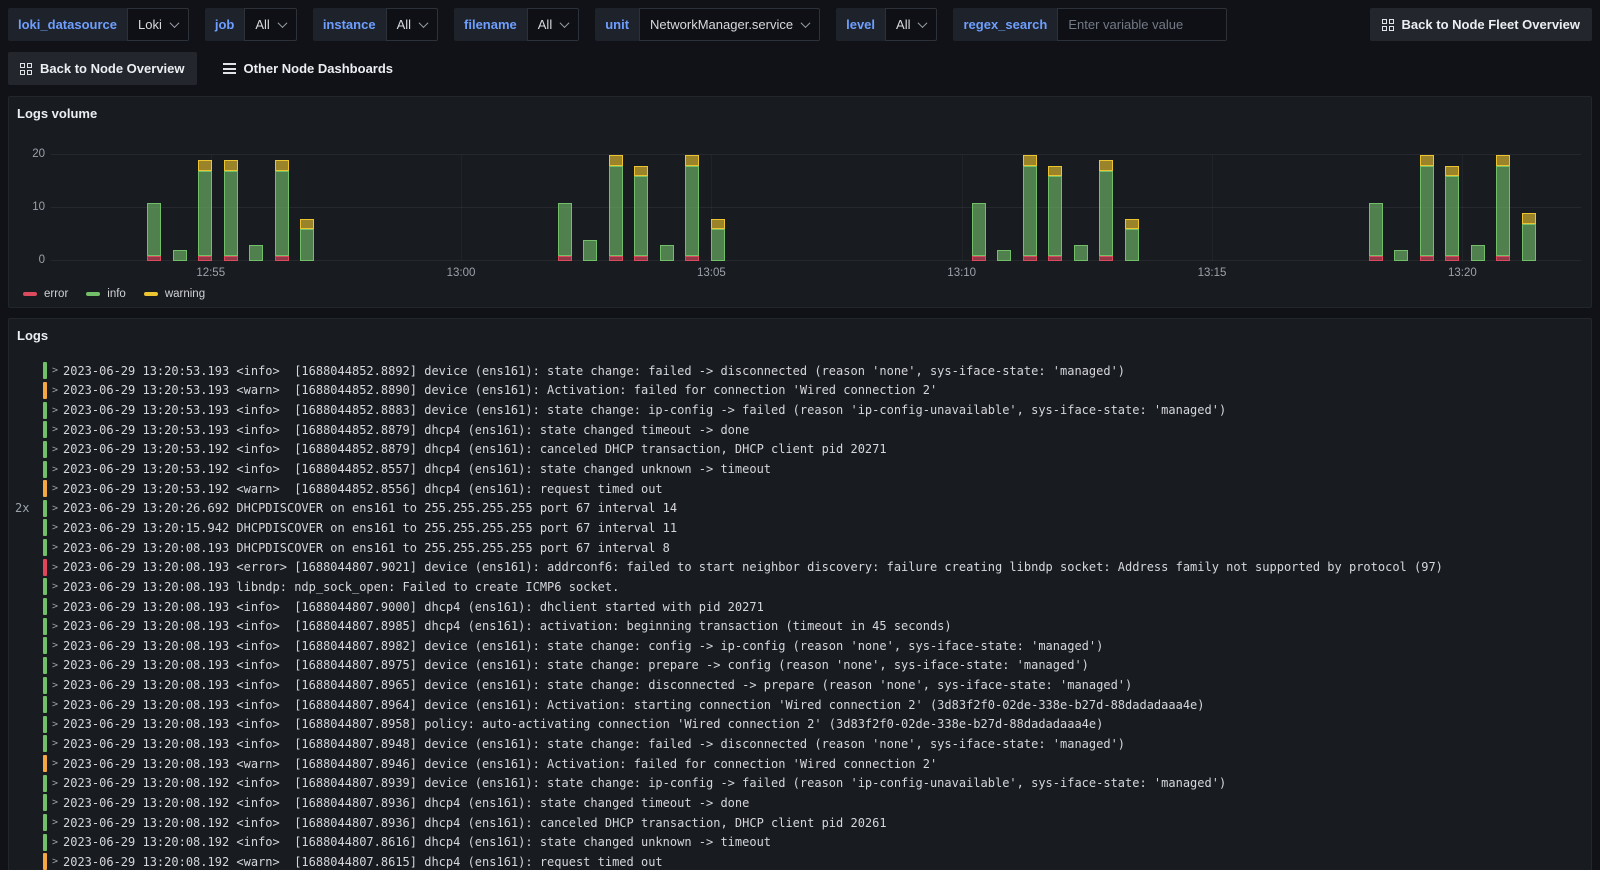  I want to click on variable-value-job: All, so click(270, 24).